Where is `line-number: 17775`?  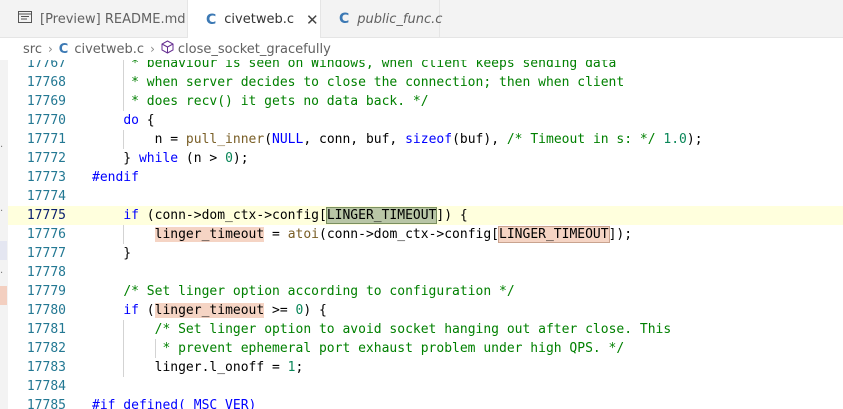
line-number: 17775 is located at coordinates (46, 215).